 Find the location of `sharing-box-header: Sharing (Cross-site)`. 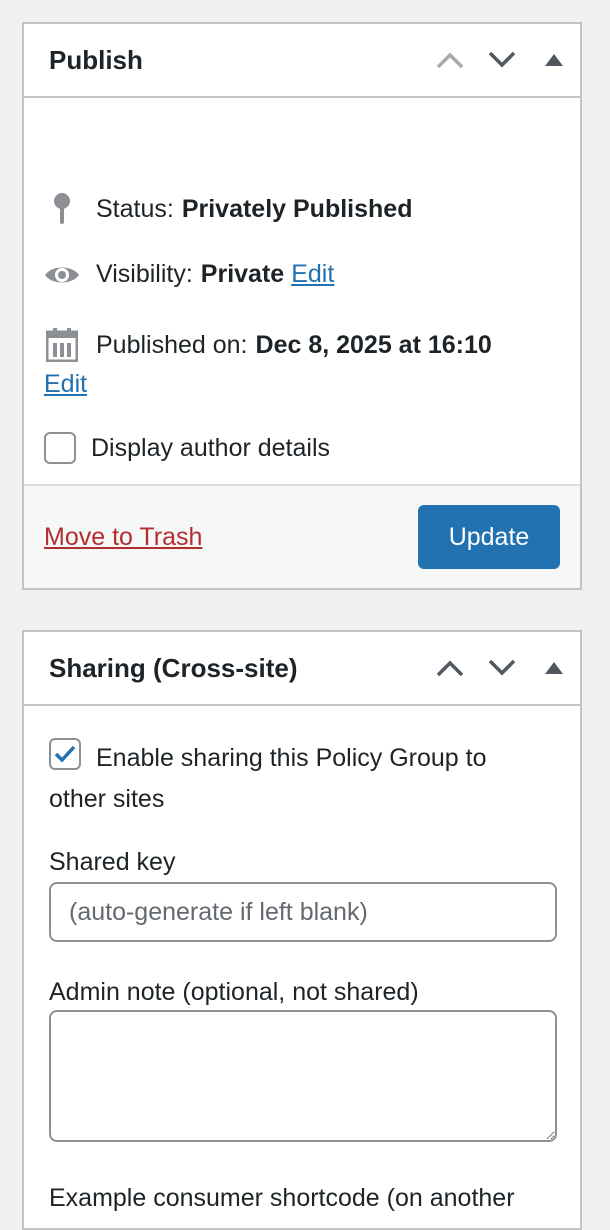

sharing-box-header: Sharing (Cross-site) is located at coordinates (302, 669).